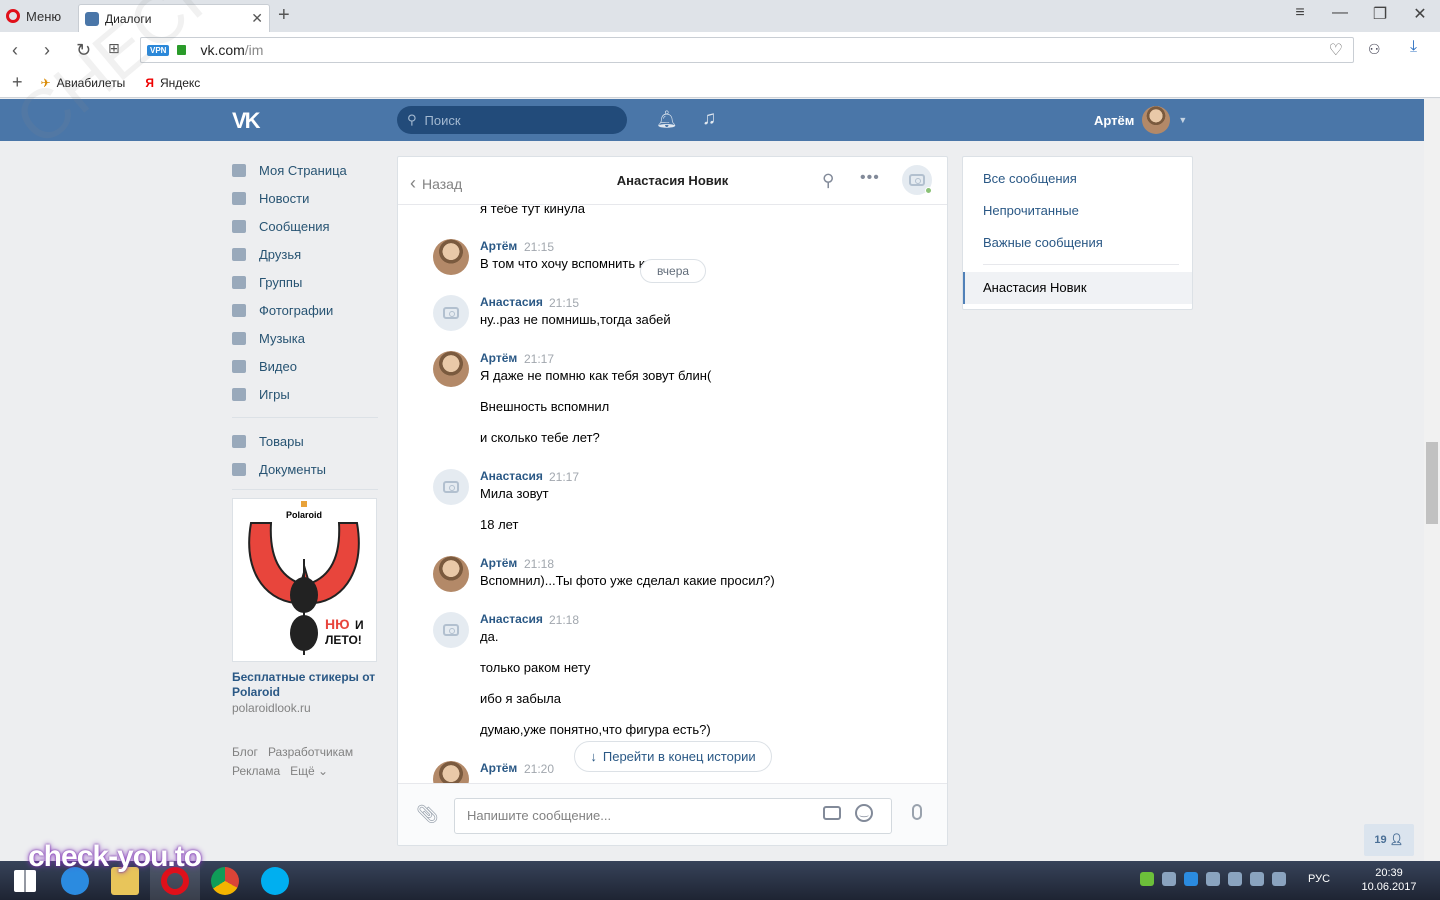 Image resolution: width=1440 pixels, height=900 pixels. I want to click on taskbar-chrome, so click(225, 880).